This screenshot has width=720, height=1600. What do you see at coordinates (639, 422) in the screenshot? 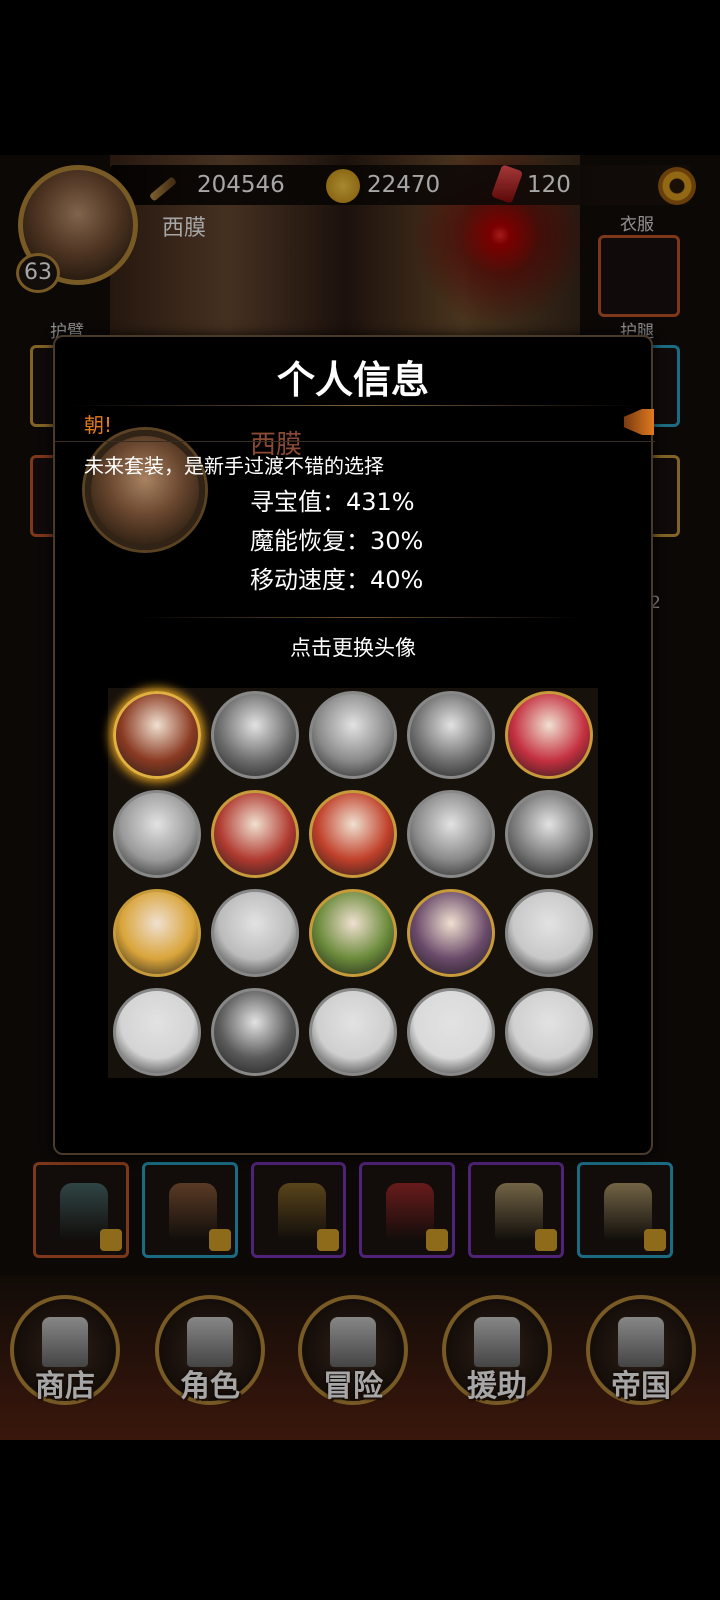
I see `horn-icon` at bounding box center [639, 422].